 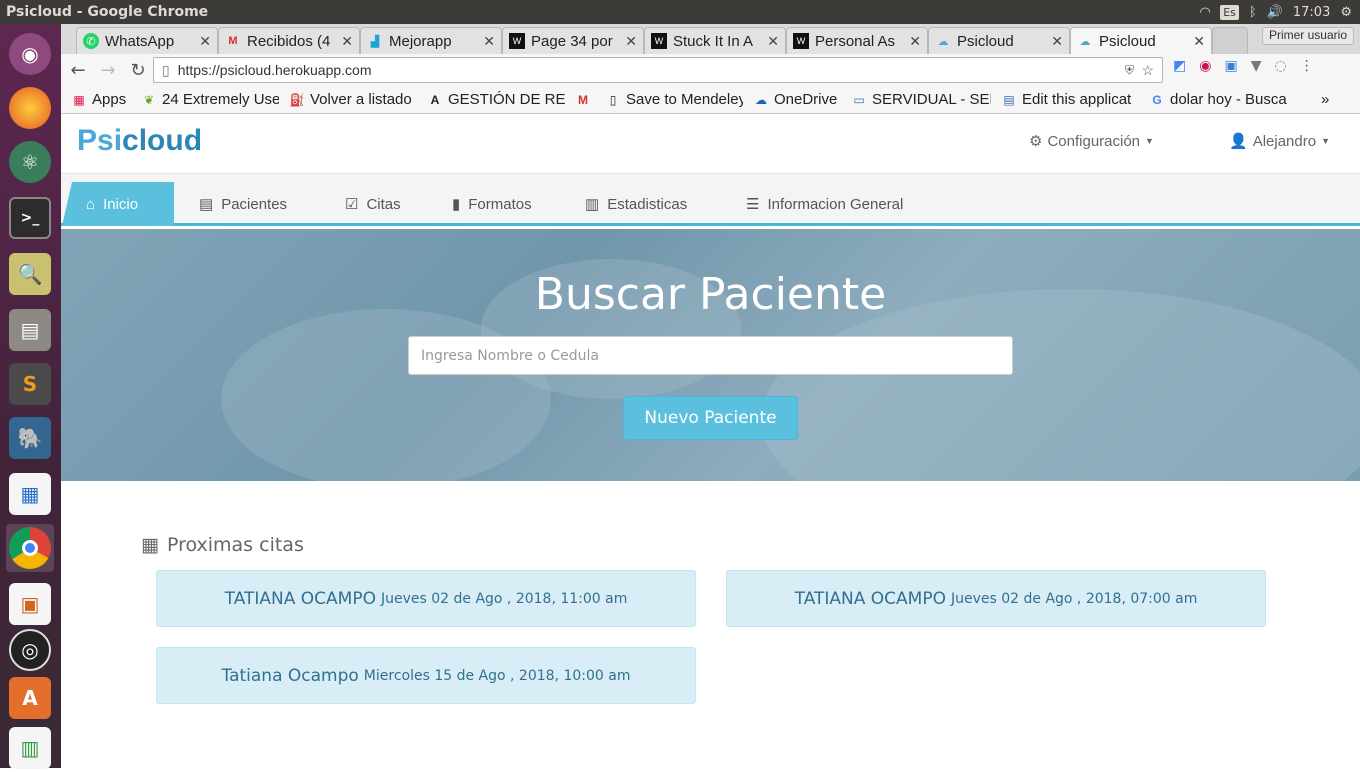 I want to click on tab-citas: ☑ Citas, so click(x=373, y=204).